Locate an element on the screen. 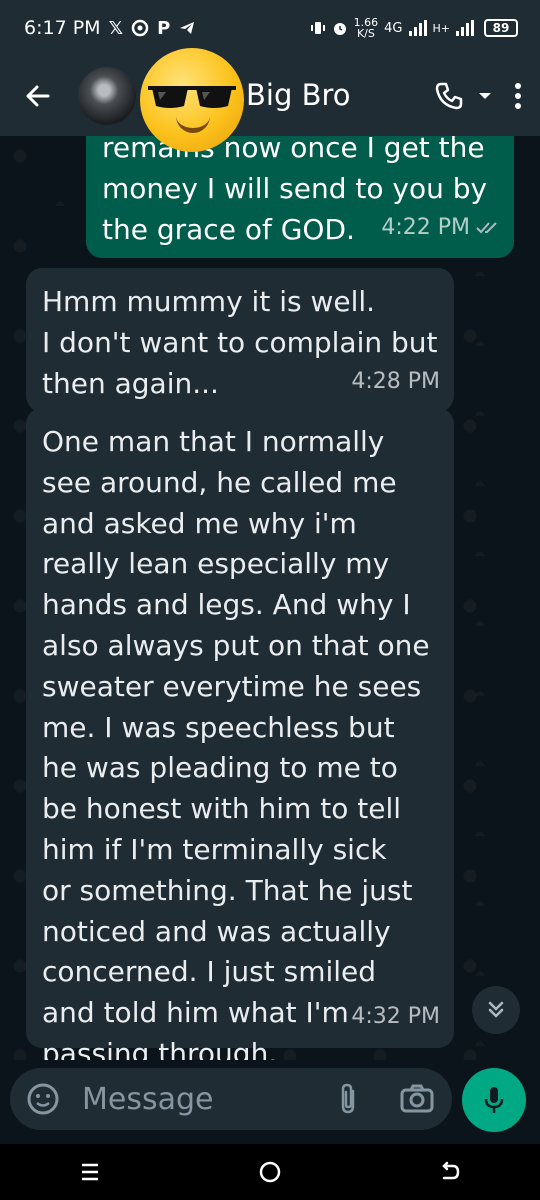  call-button is located at coordinates (463, 96).